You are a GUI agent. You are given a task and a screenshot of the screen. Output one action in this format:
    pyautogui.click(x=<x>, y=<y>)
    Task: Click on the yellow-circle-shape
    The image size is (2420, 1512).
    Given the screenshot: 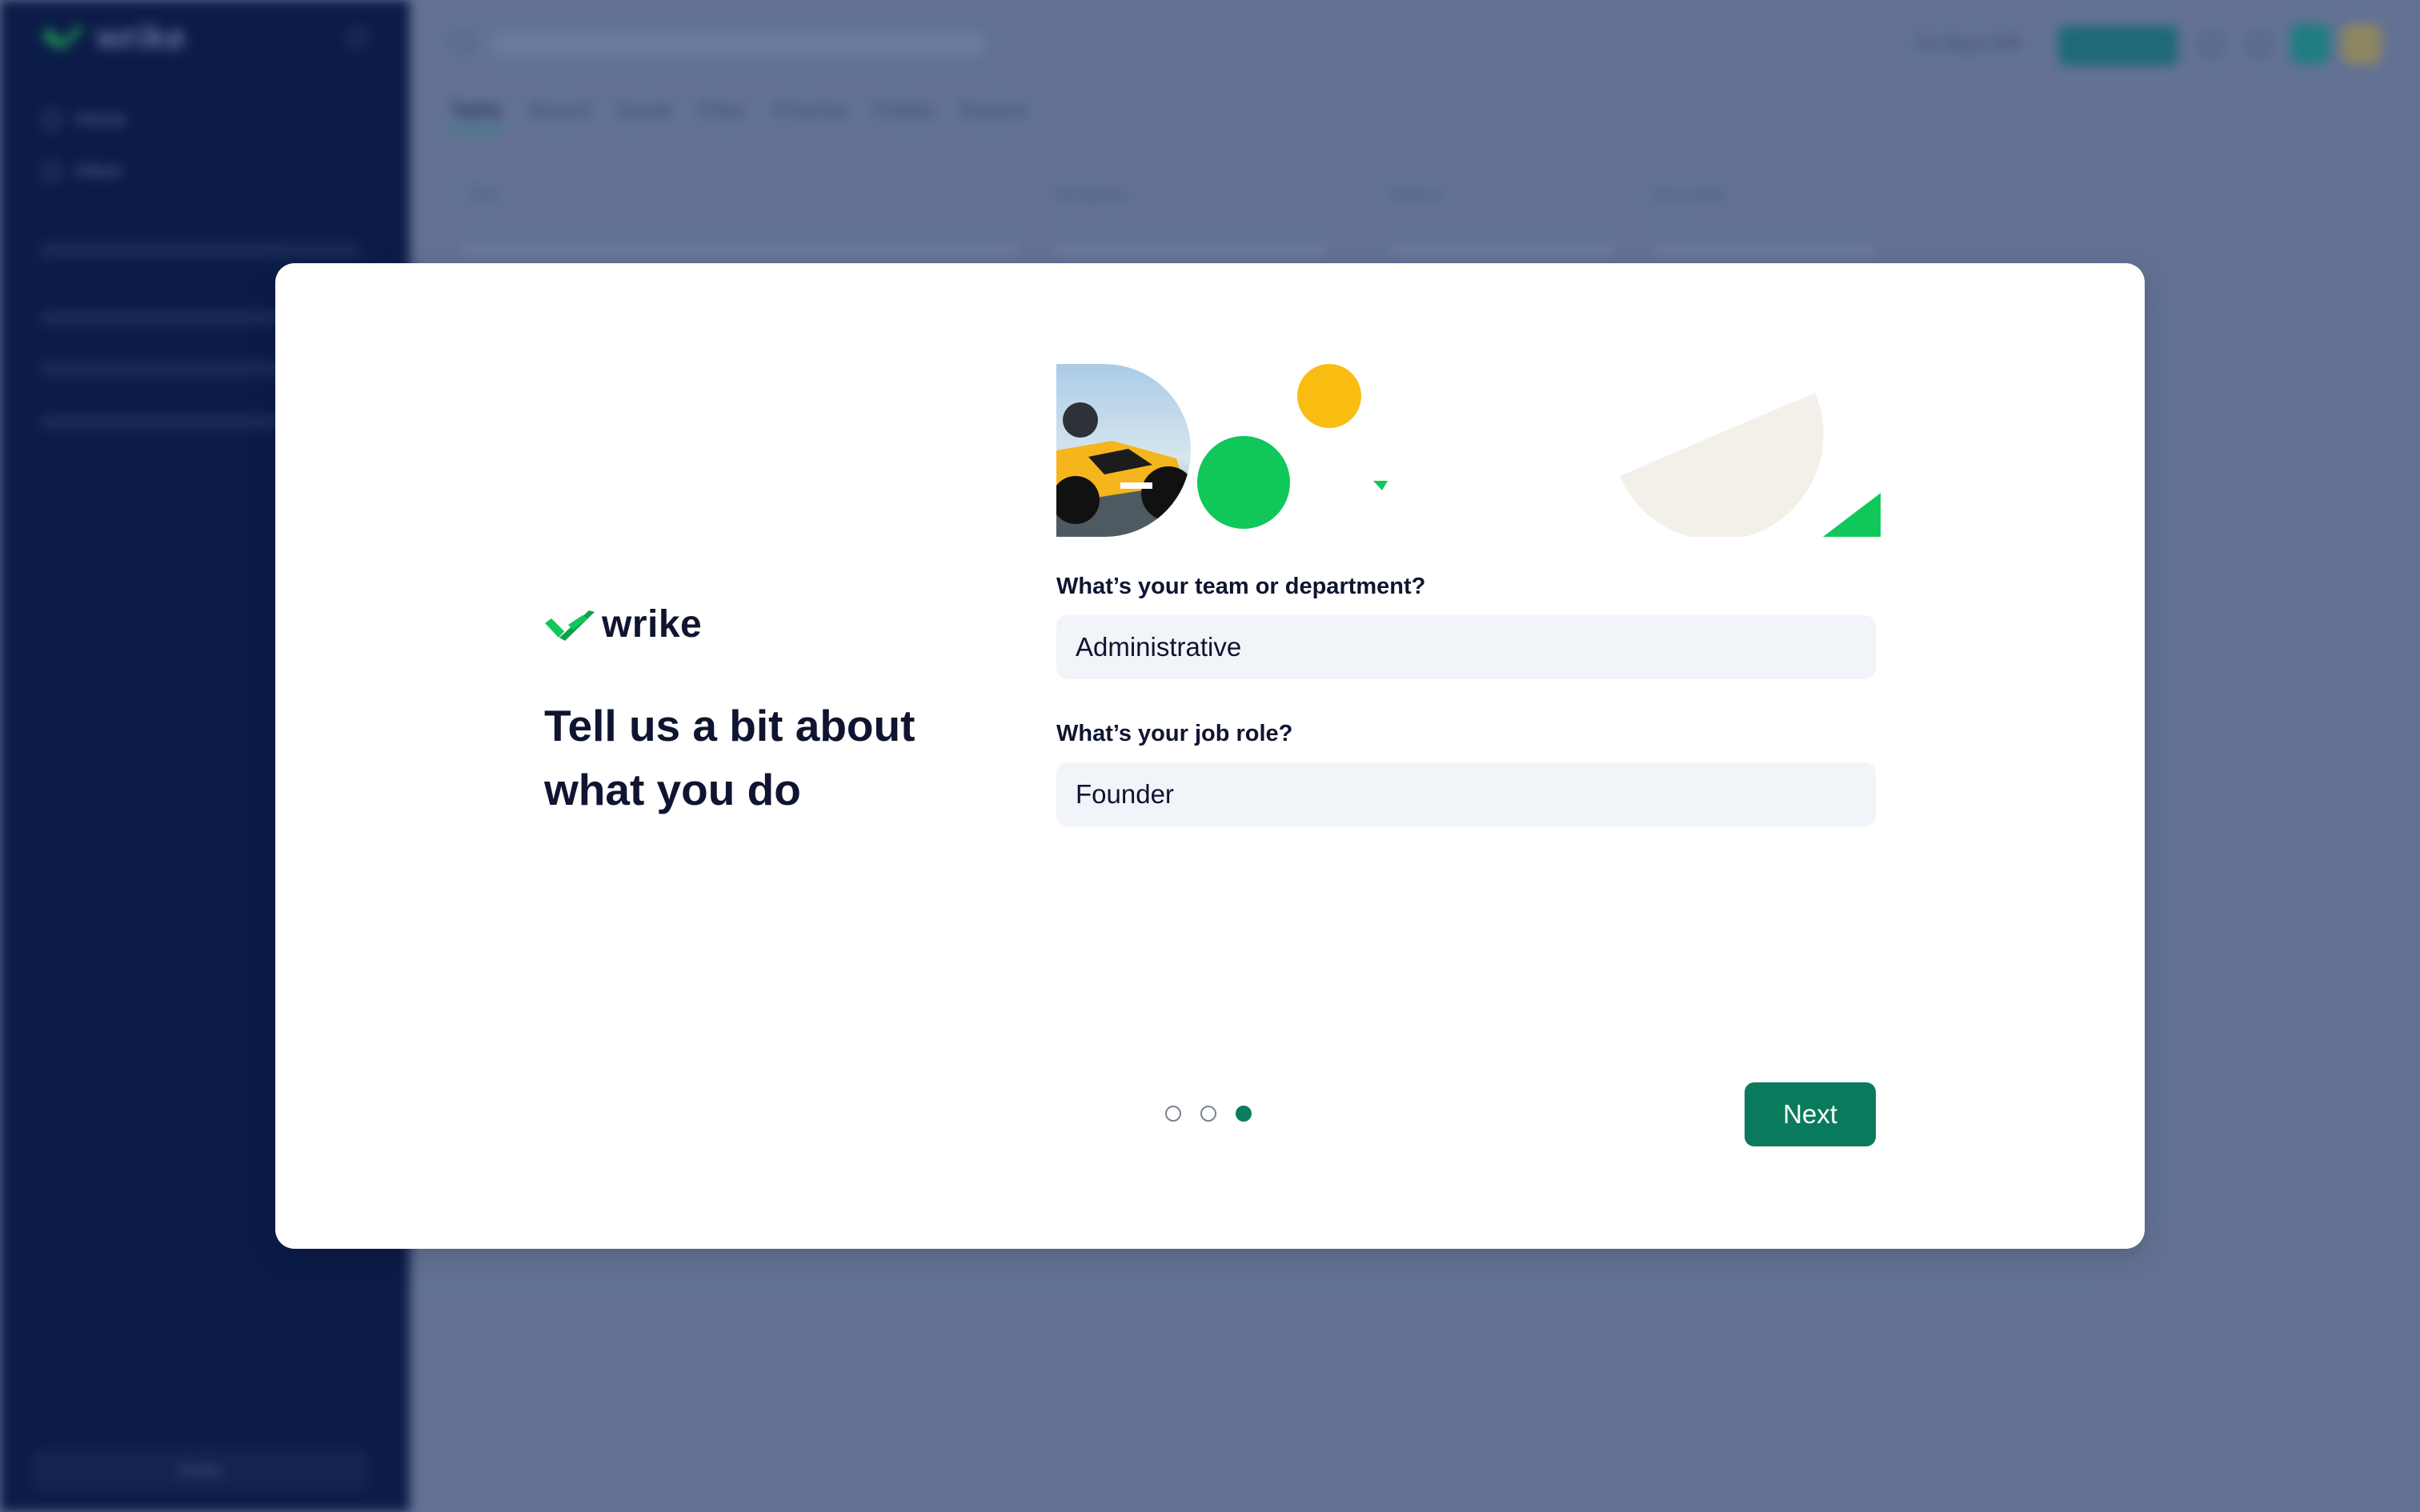 What is the action you would take?
    pyautogui.click(x=1329, y=396)
    